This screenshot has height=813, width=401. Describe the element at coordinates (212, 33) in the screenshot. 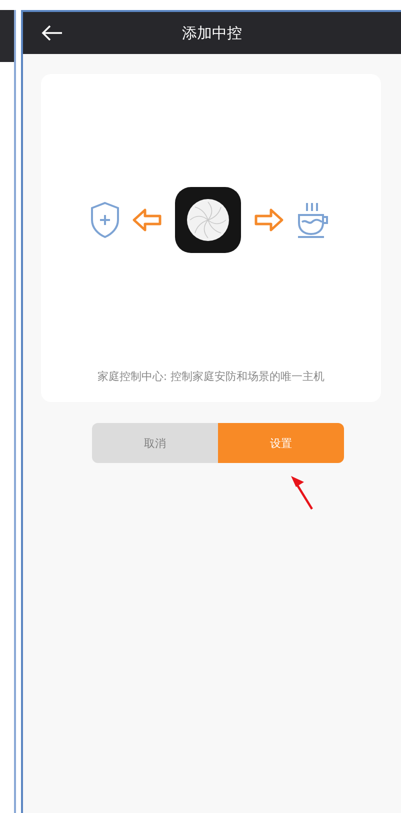

I see `page-title: 添加中控` at that location.